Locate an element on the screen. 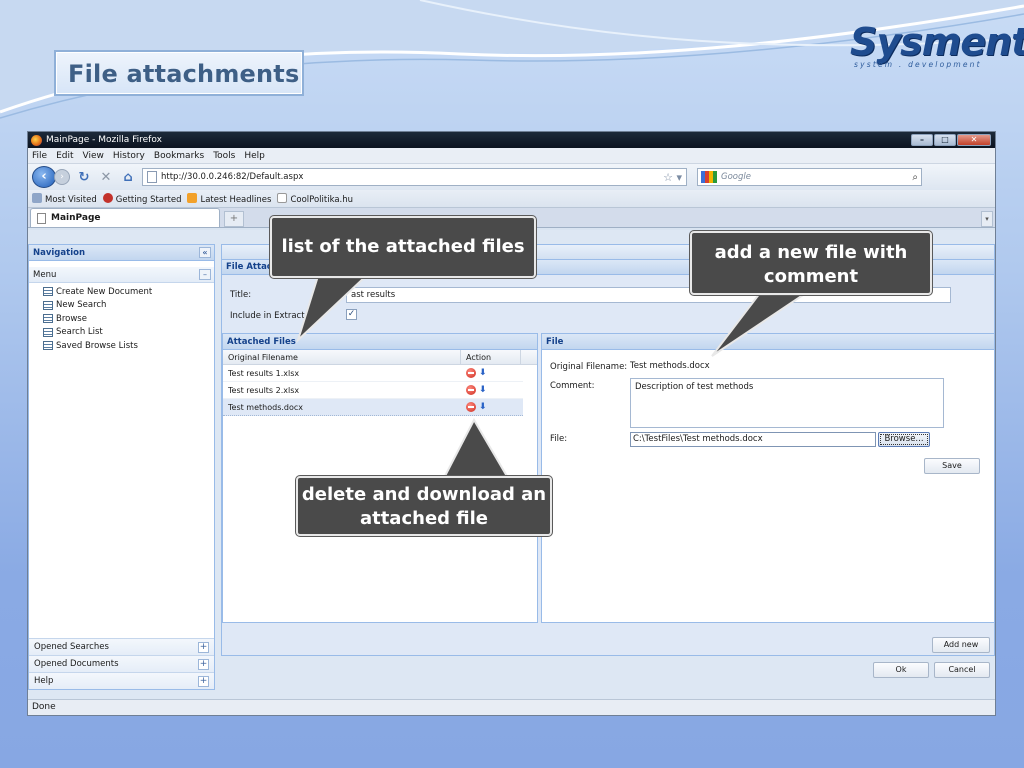 The width and height of the screenshot is (1024, 768). collapse-icon: « is located at coordinates (205, 252).